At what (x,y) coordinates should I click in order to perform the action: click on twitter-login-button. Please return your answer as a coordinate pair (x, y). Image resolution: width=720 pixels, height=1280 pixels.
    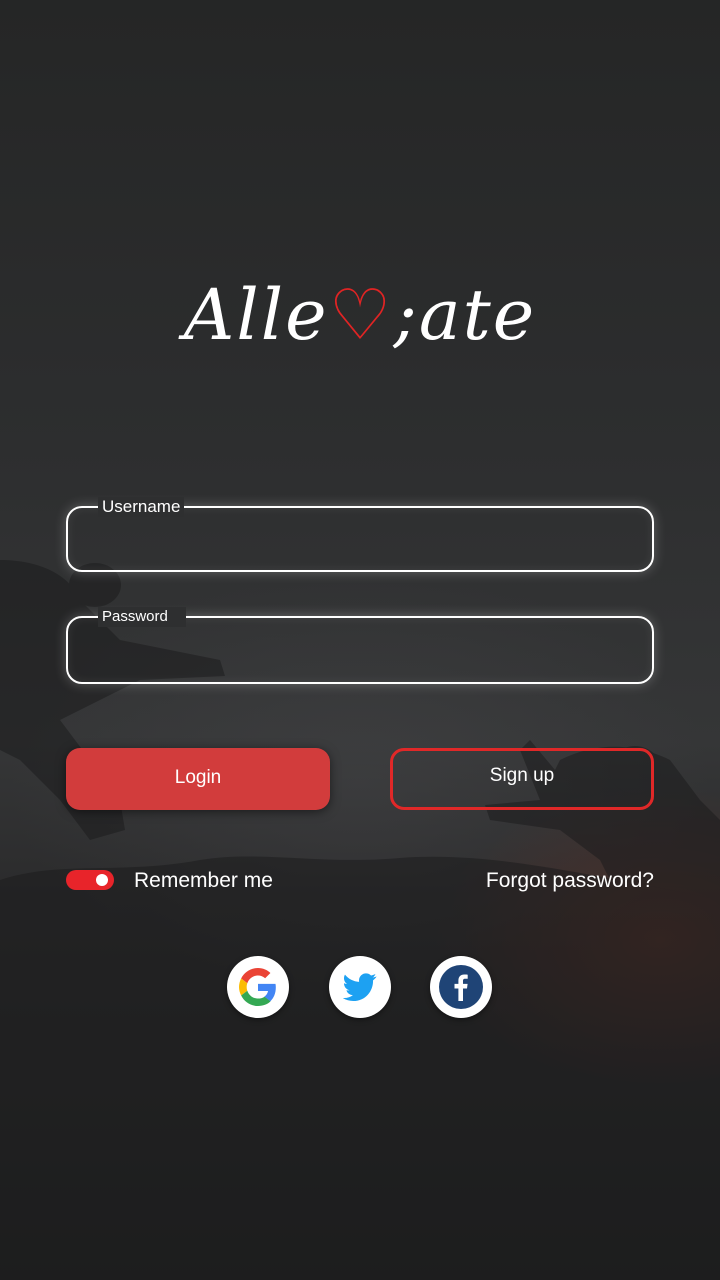
    Looking at the image, I should click on (360, 987).